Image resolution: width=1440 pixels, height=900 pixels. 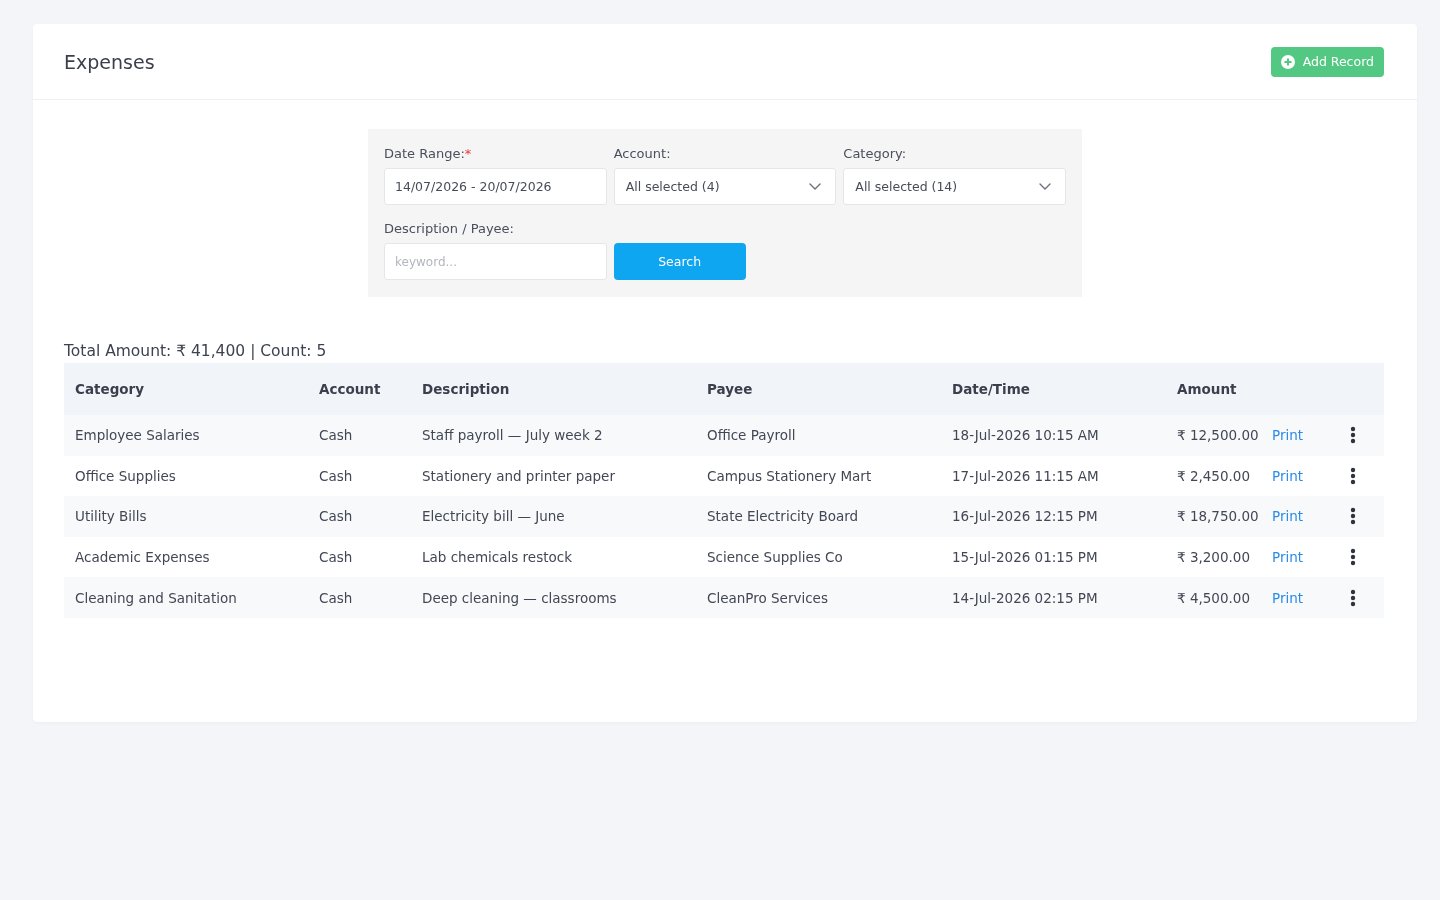 I want to click on table-cell: Staff payroll — July week 2, so click(x=512, y=435).